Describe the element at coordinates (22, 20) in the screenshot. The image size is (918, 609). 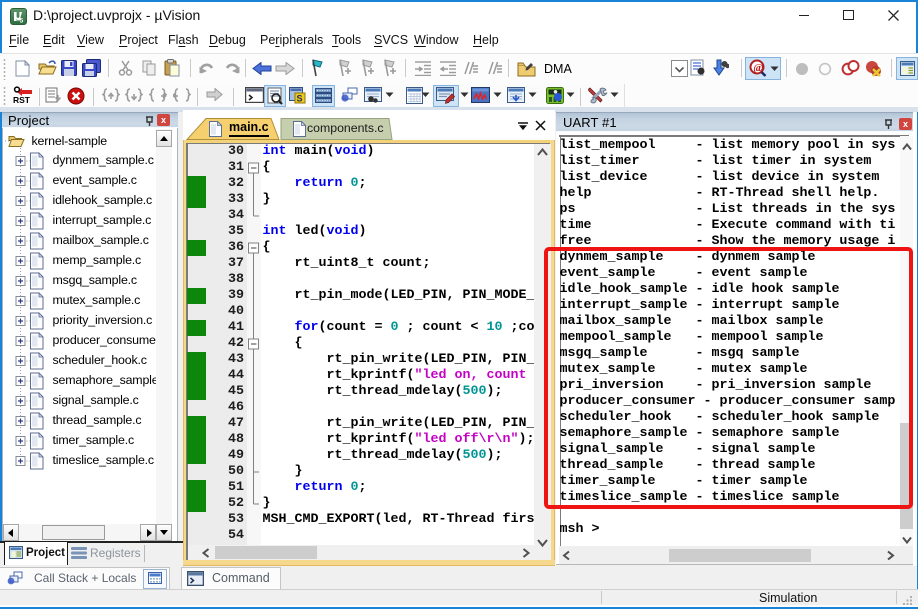
I see `svg-text: 5` at that location.